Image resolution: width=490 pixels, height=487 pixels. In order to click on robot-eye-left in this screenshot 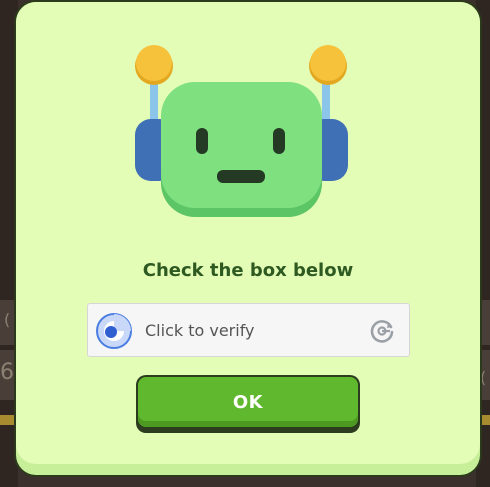, I will do `click(202, 141)`.